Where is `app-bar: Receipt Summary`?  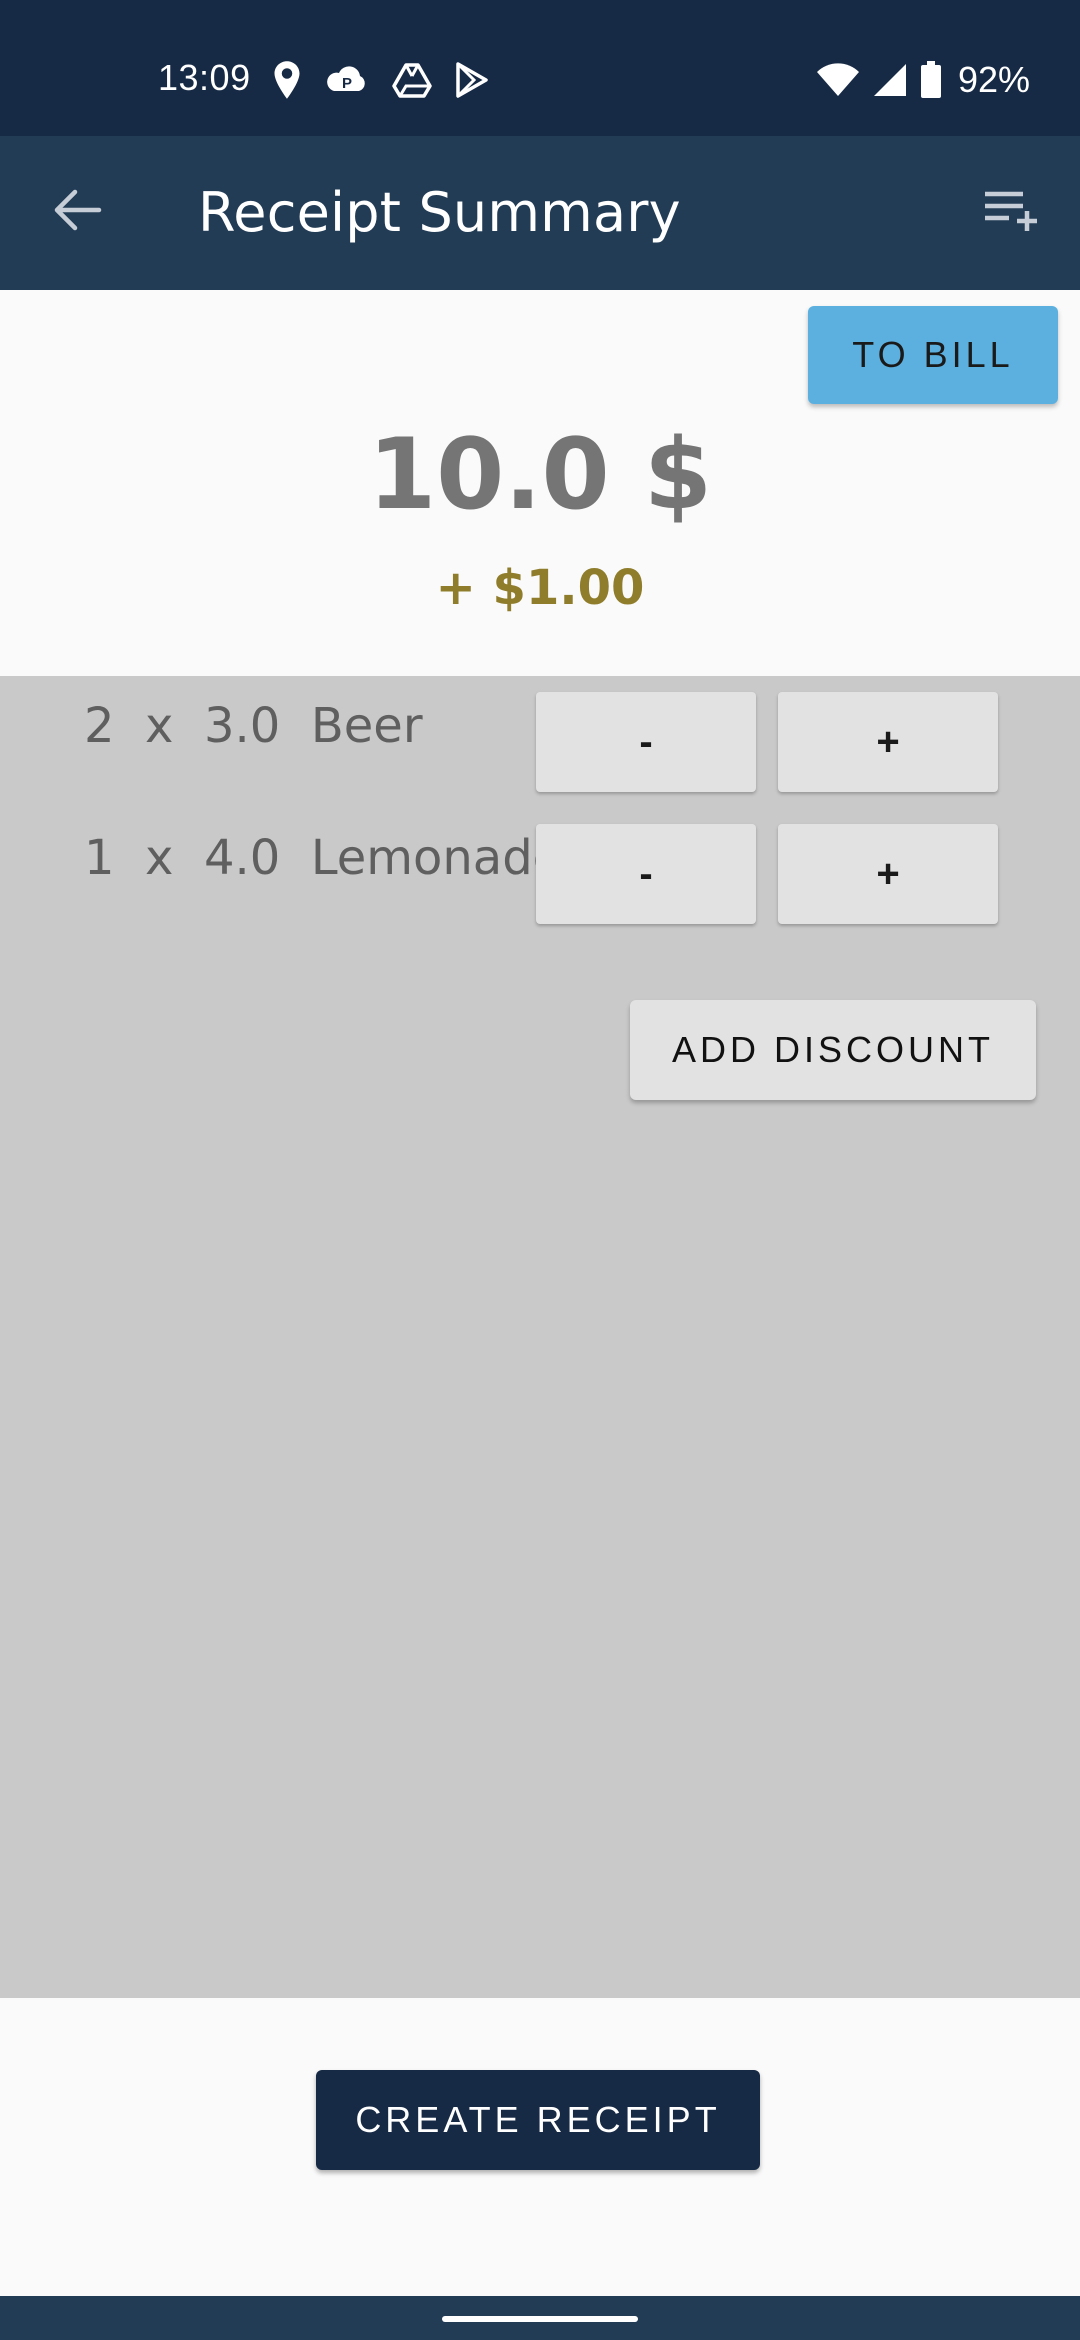
app-bar: Receipt Summary is located at coordinates (540, 213).